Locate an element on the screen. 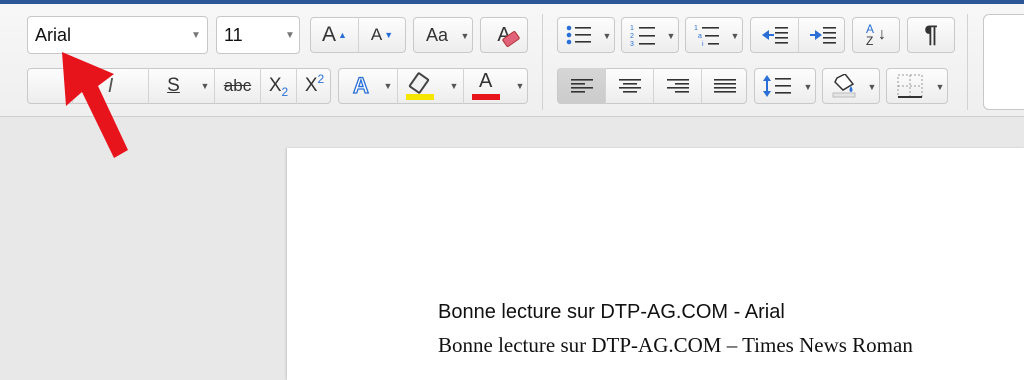  subscript-button: X2 is located at coordinates (278, 86).